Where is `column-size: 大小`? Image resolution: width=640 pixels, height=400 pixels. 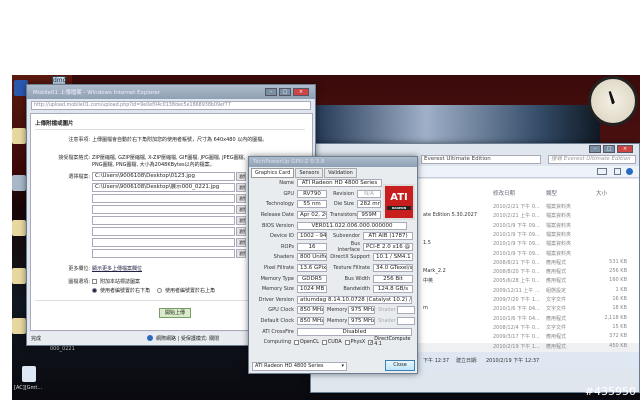
column-size: 大小 is located at coordinates (601, 193).